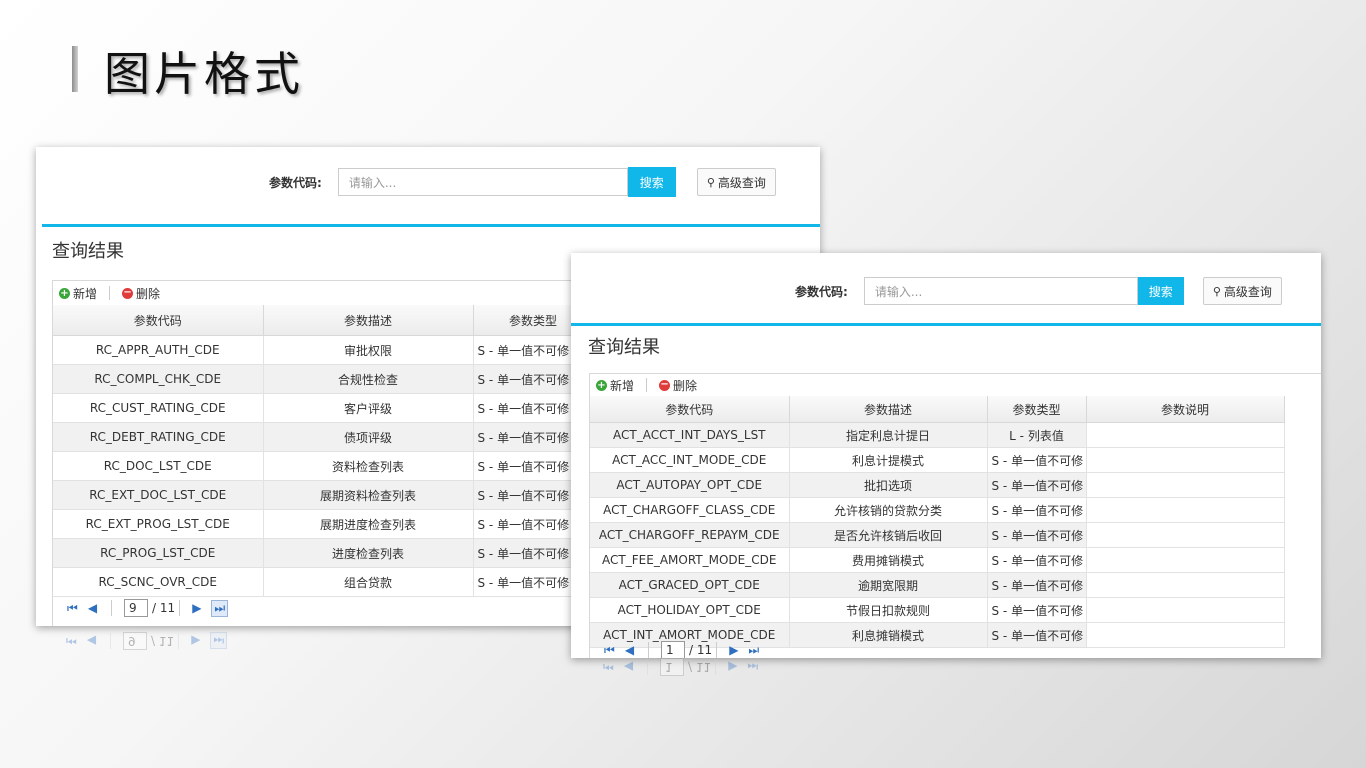 This screenshot has width=1366, height=768. What do you see at coordinates (204, 74) in the screenshot?
I see `slide-title: 图片格式` at bounding box center [204, 74].